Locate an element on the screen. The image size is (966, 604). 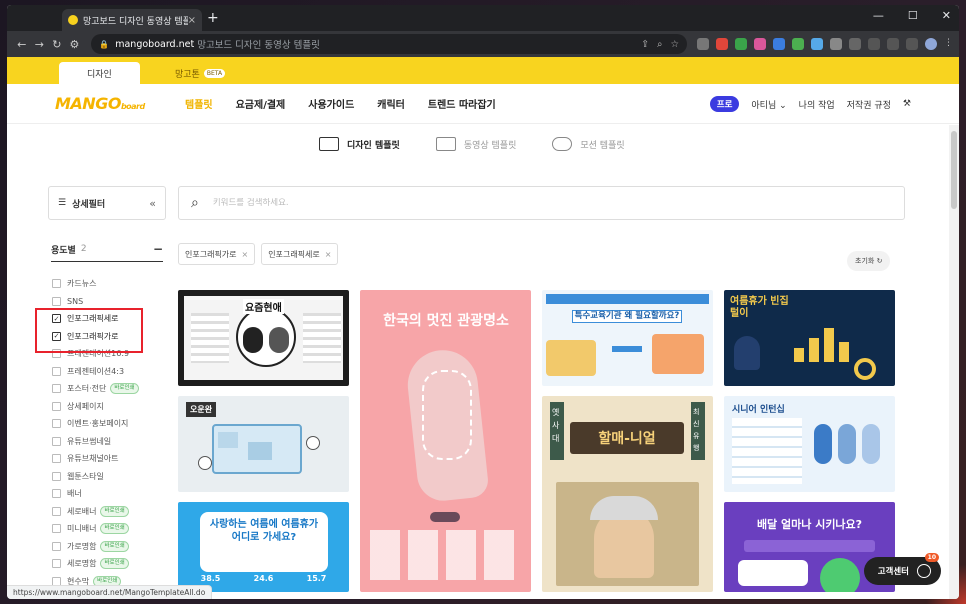
zoom-icon: ⌕ is located at coordinates (659, 44).